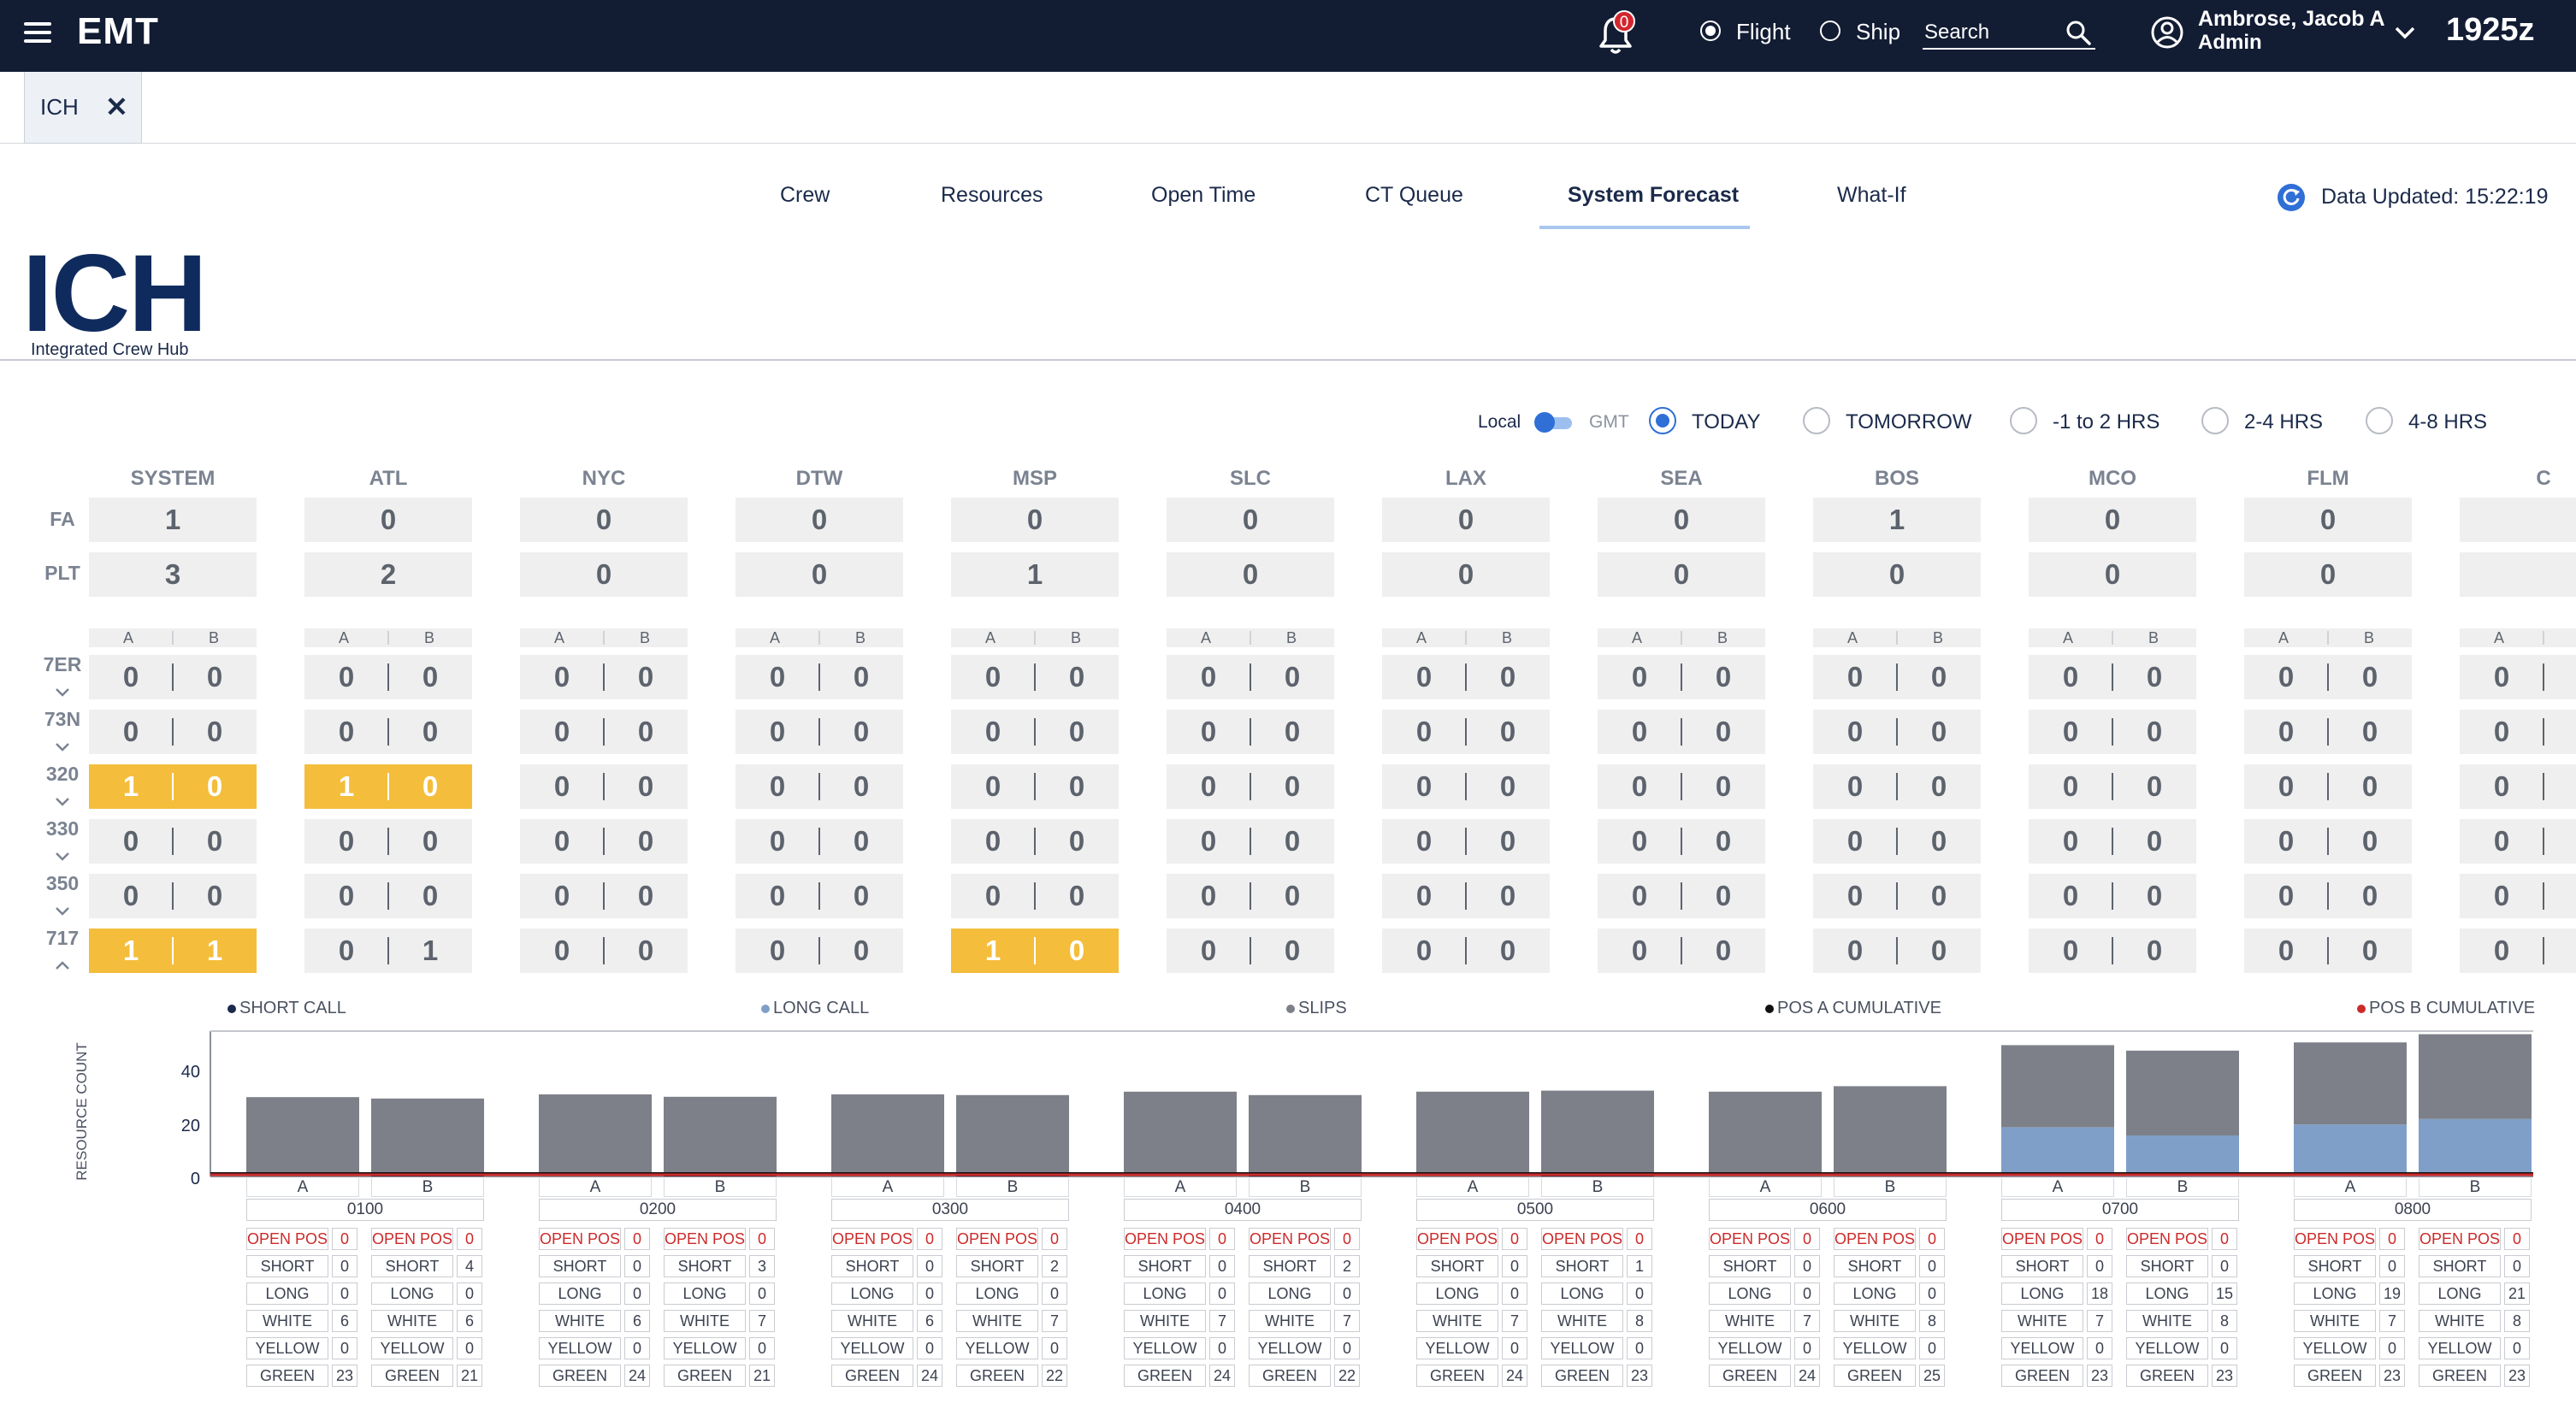 This screenshot has width=2576, height=1421. Describe the element at coordinates (1597, 1266) in the screenshot. I see `slot-row-short: SHORT 1` at that location.